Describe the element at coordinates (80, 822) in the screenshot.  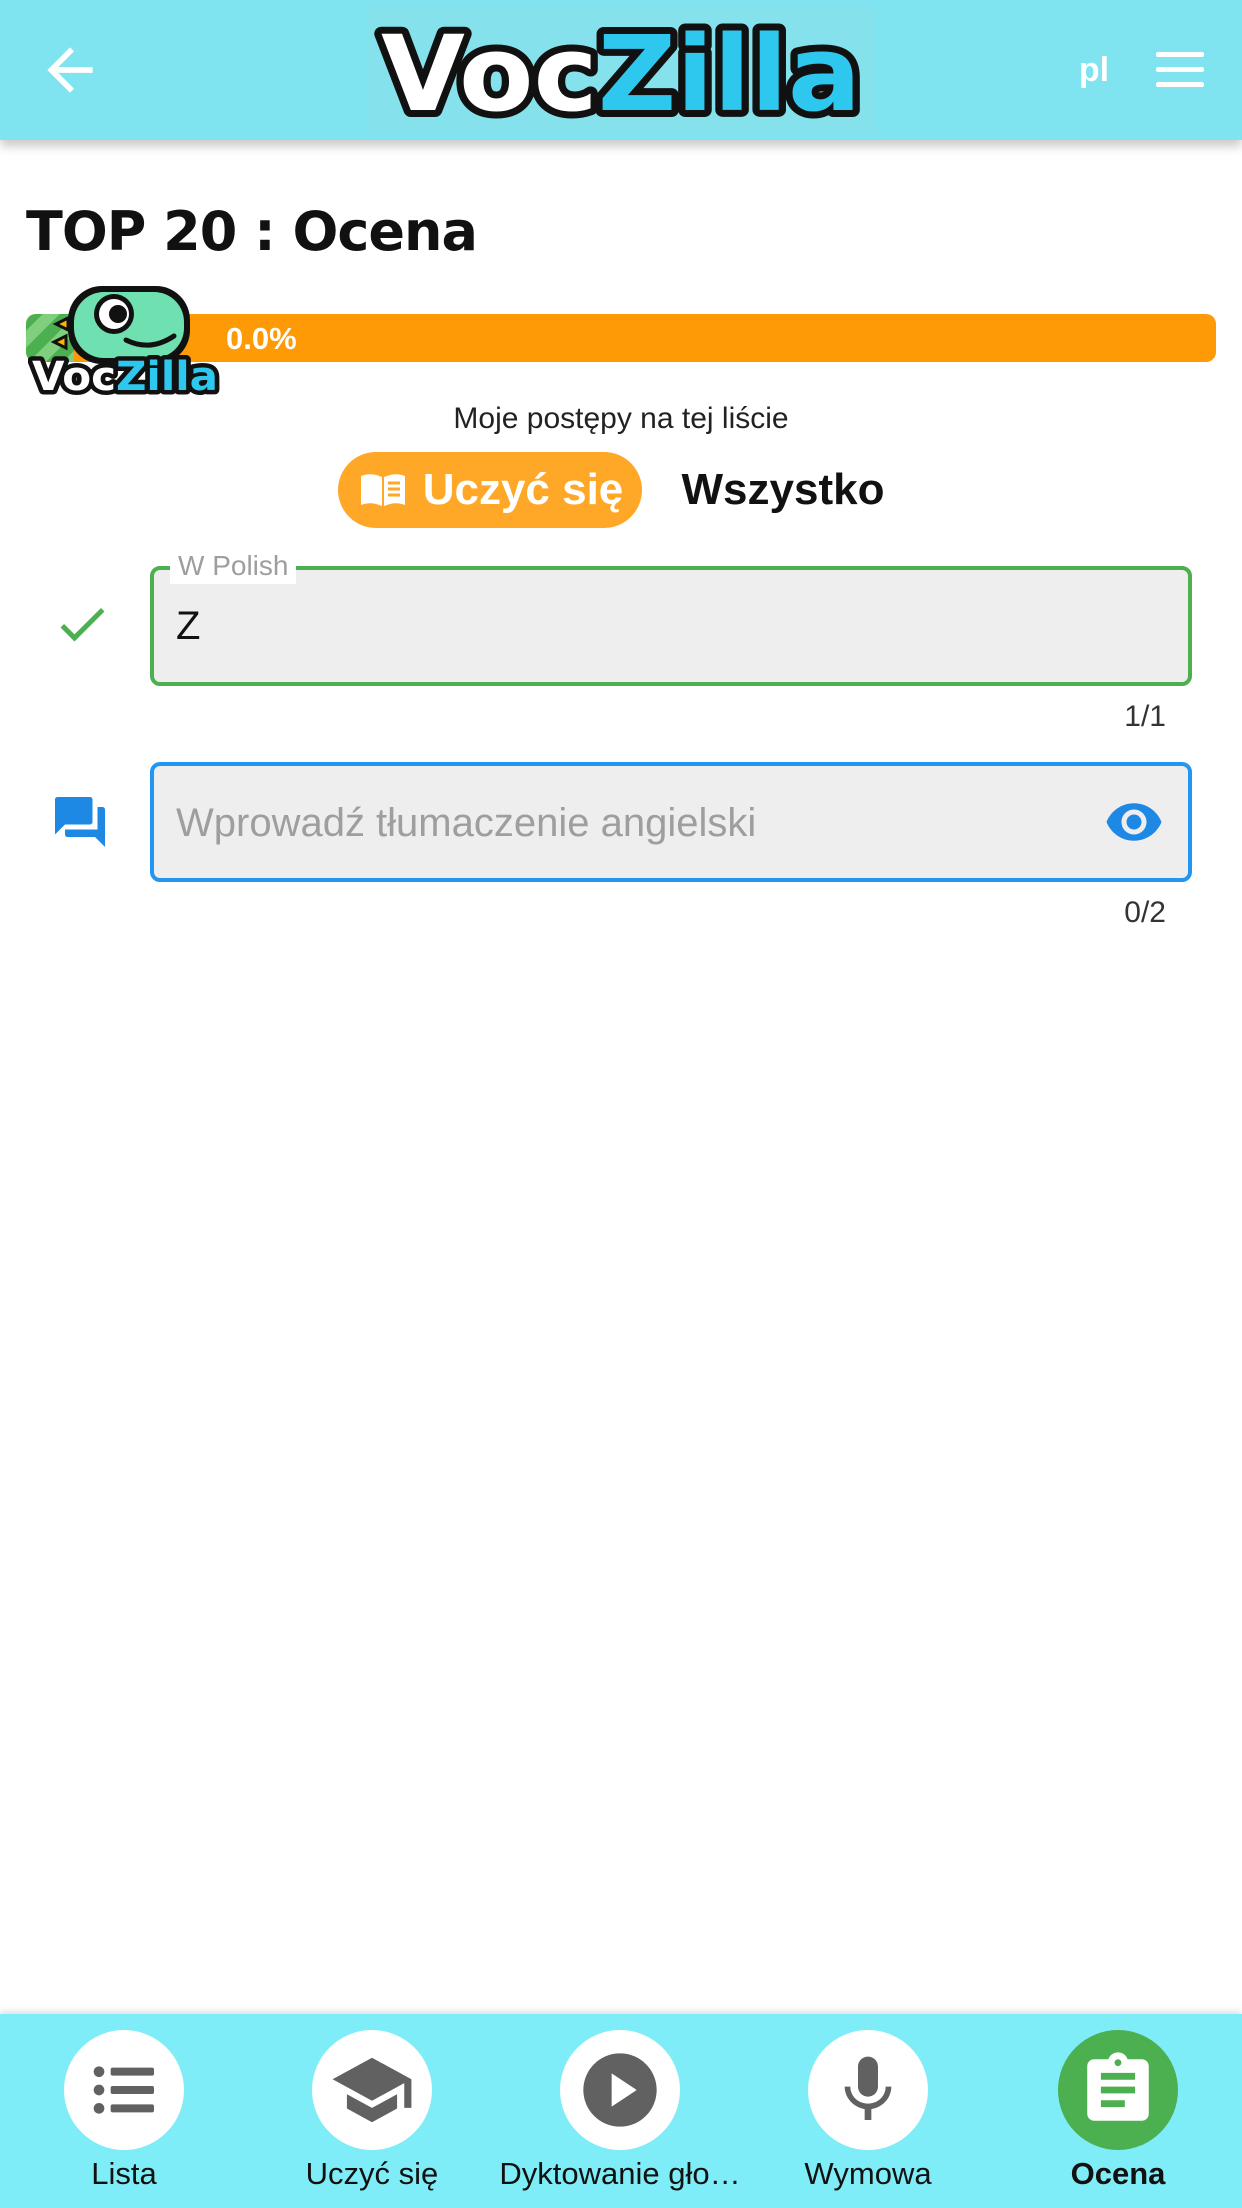
I see `chat-bubbles-icon` at that location.